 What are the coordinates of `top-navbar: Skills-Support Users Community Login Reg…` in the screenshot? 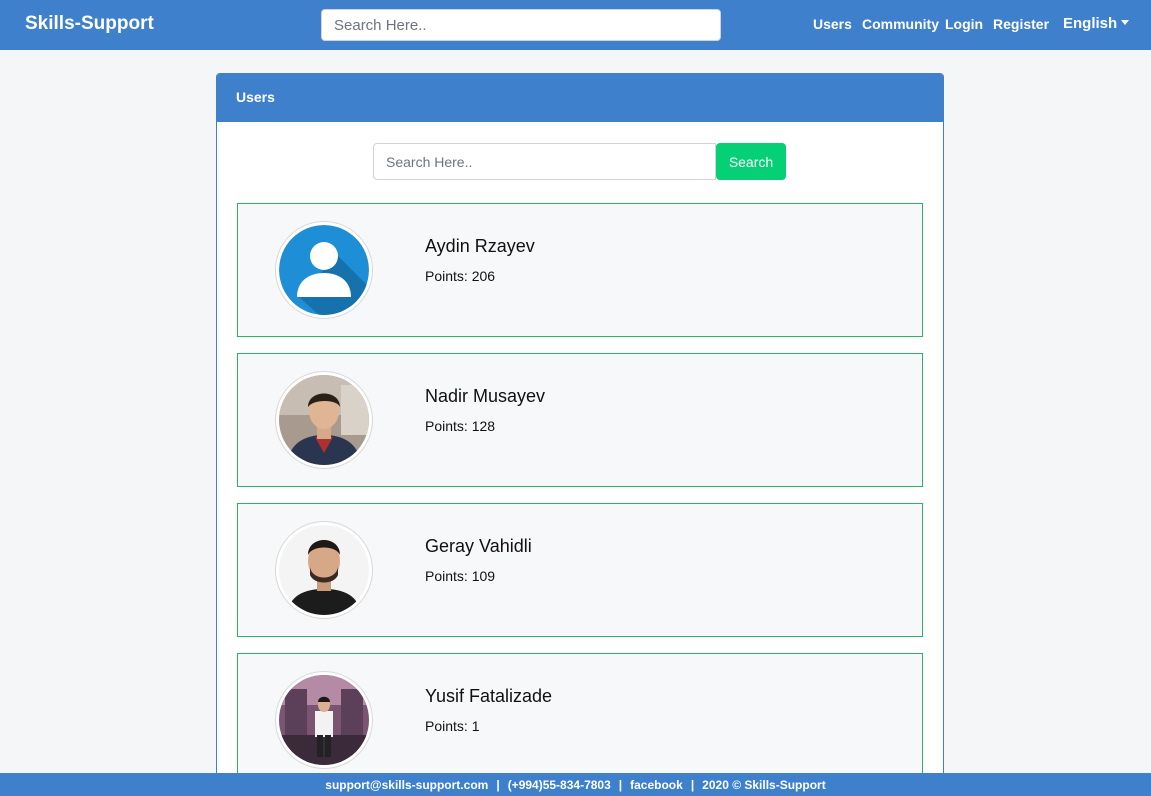 It's located at (575, 25).